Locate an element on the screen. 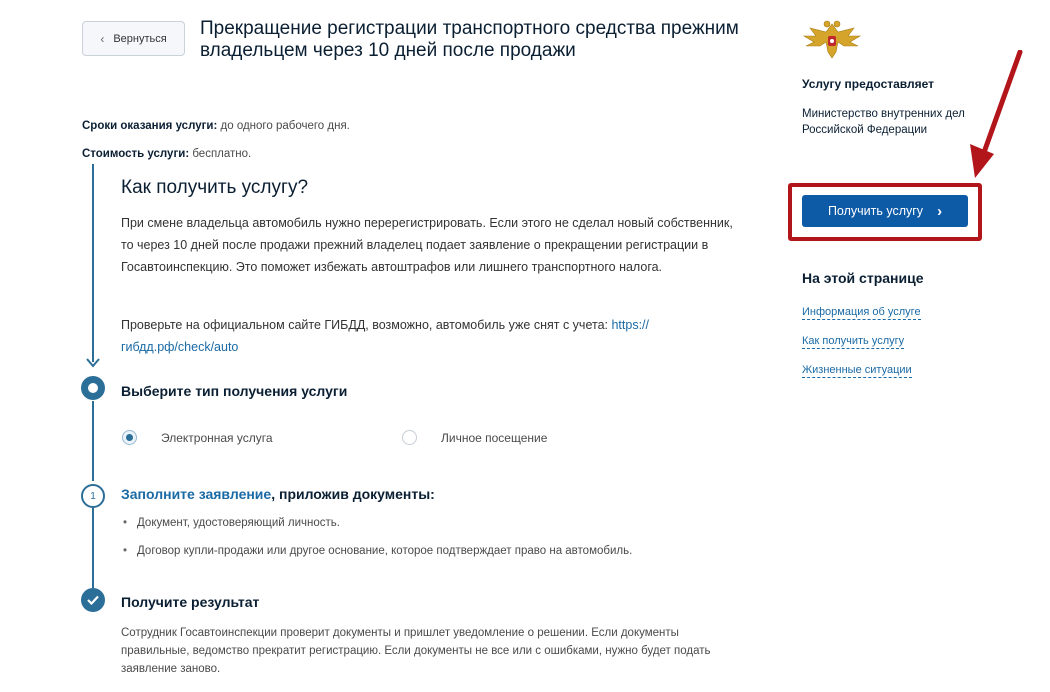 The width and height of the screenshot is (1050, 692). radio-electronic-service: Электронная услуга is located at coordinates (197, 437).